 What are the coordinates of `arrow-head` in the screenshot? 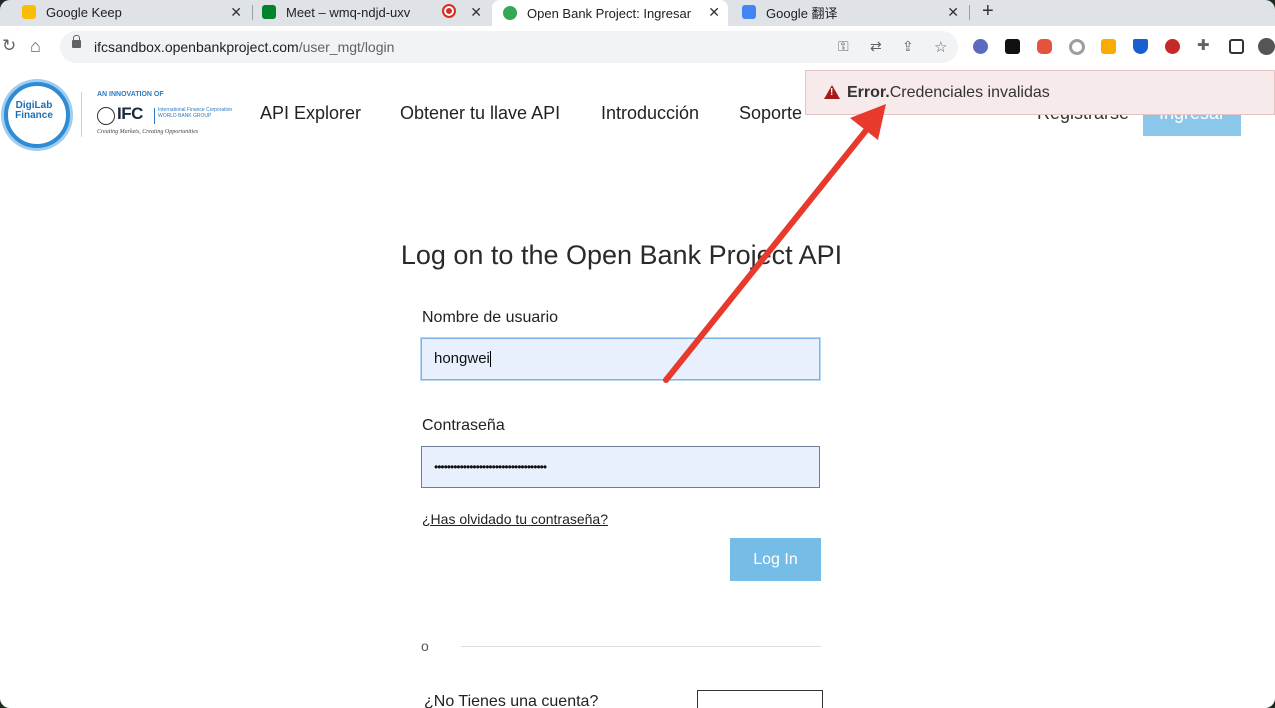 It's located at (868, 122).